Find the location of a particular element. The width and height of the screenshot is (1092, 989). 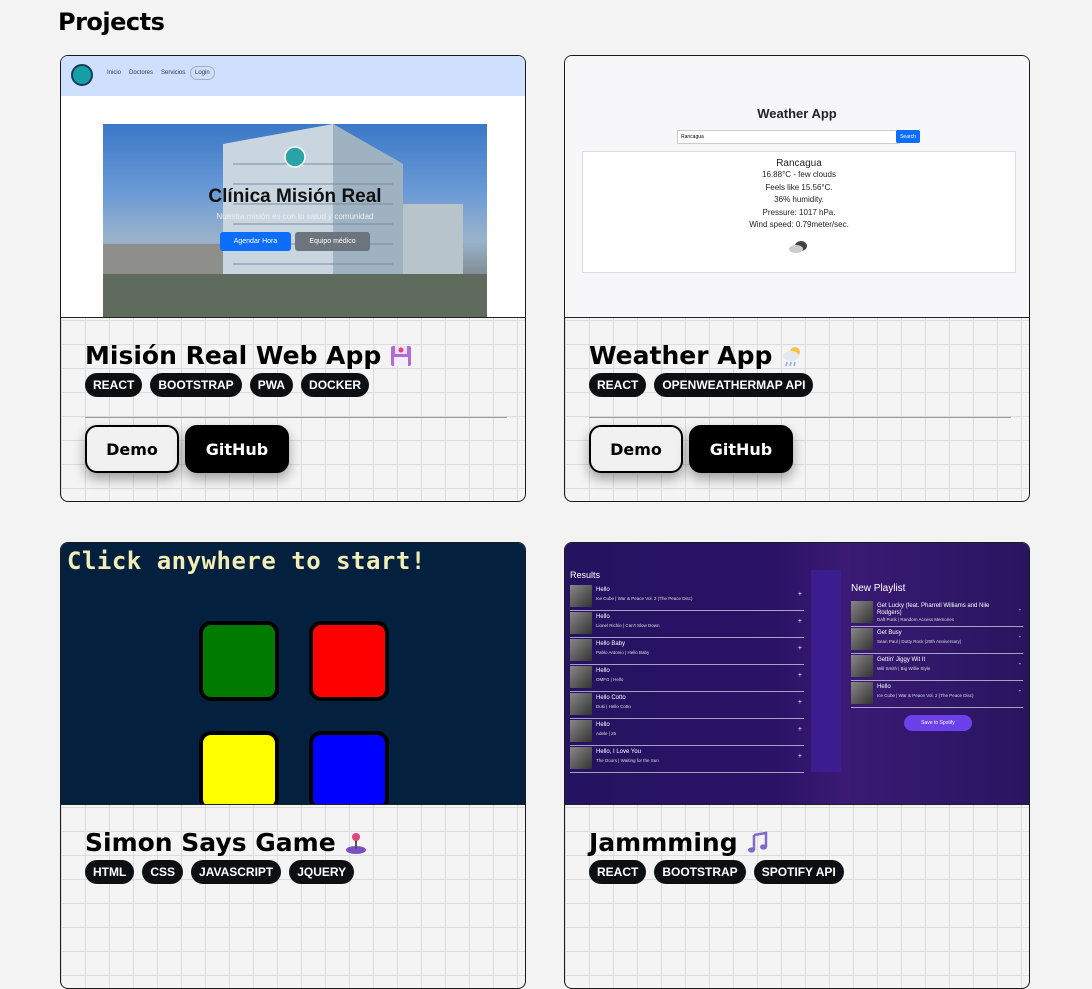

preview-weather-line: Feels like 15.56°C. is located at coordinates (799, 187).